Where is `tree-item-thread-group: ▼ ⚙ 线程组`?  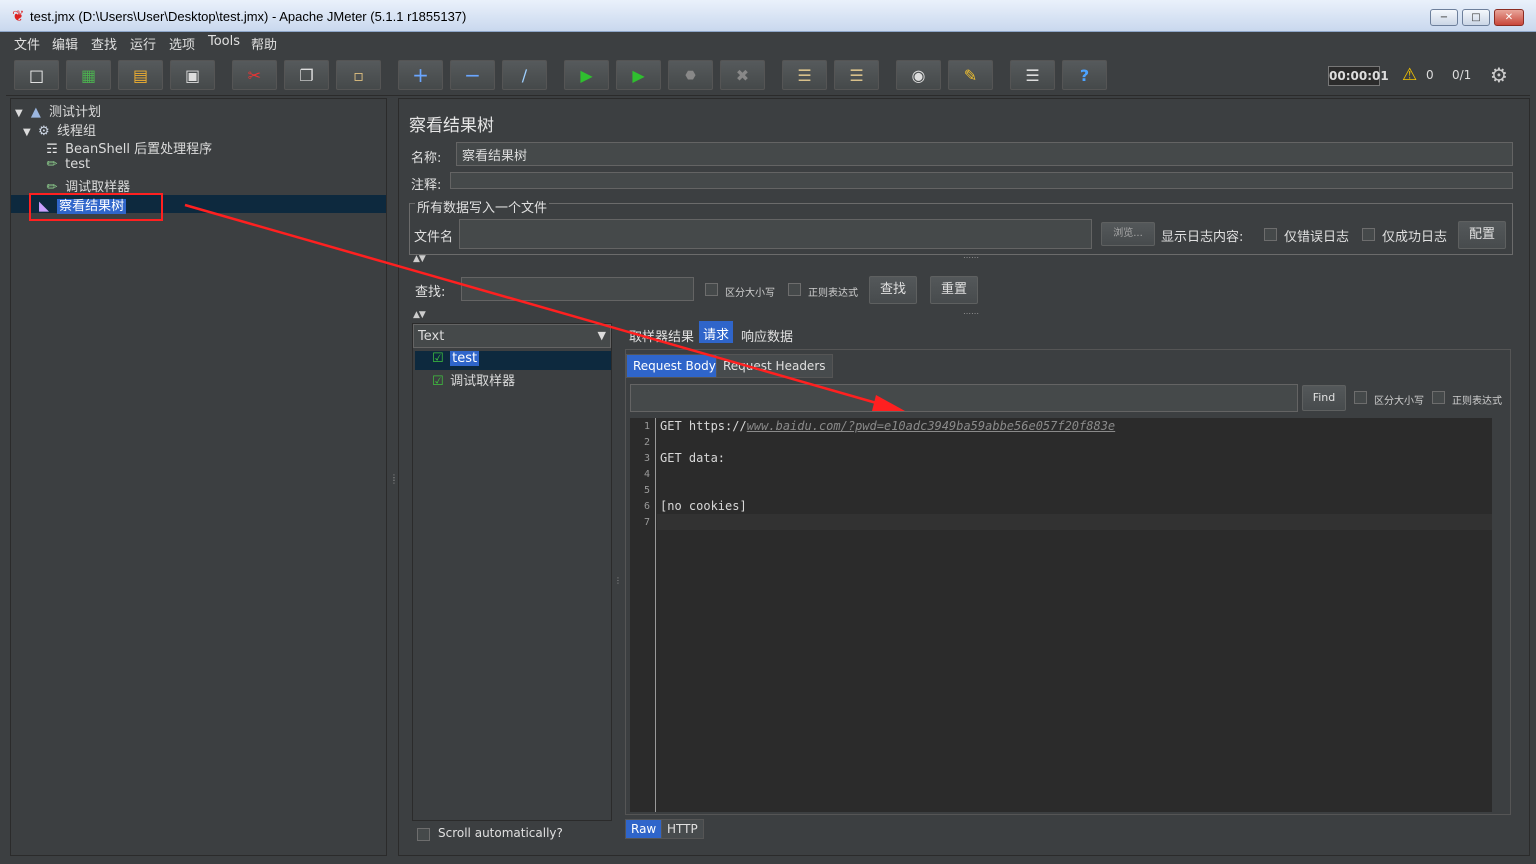
tree-item-thread-group: ▼ ⚙ 线程组 is located at coordinates (59, 129).